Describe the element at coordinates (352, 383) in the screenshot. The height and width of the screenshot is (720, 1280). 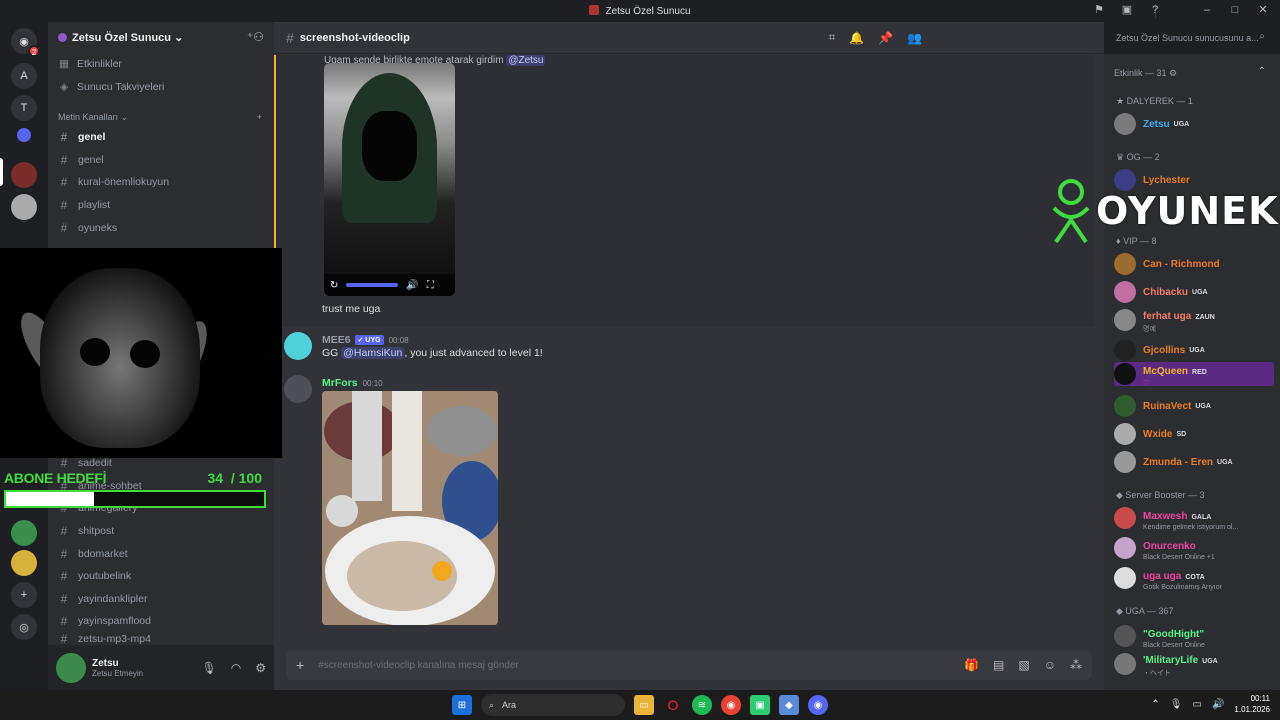
I see `mrfors-name: MrFors 00:10` at that location.